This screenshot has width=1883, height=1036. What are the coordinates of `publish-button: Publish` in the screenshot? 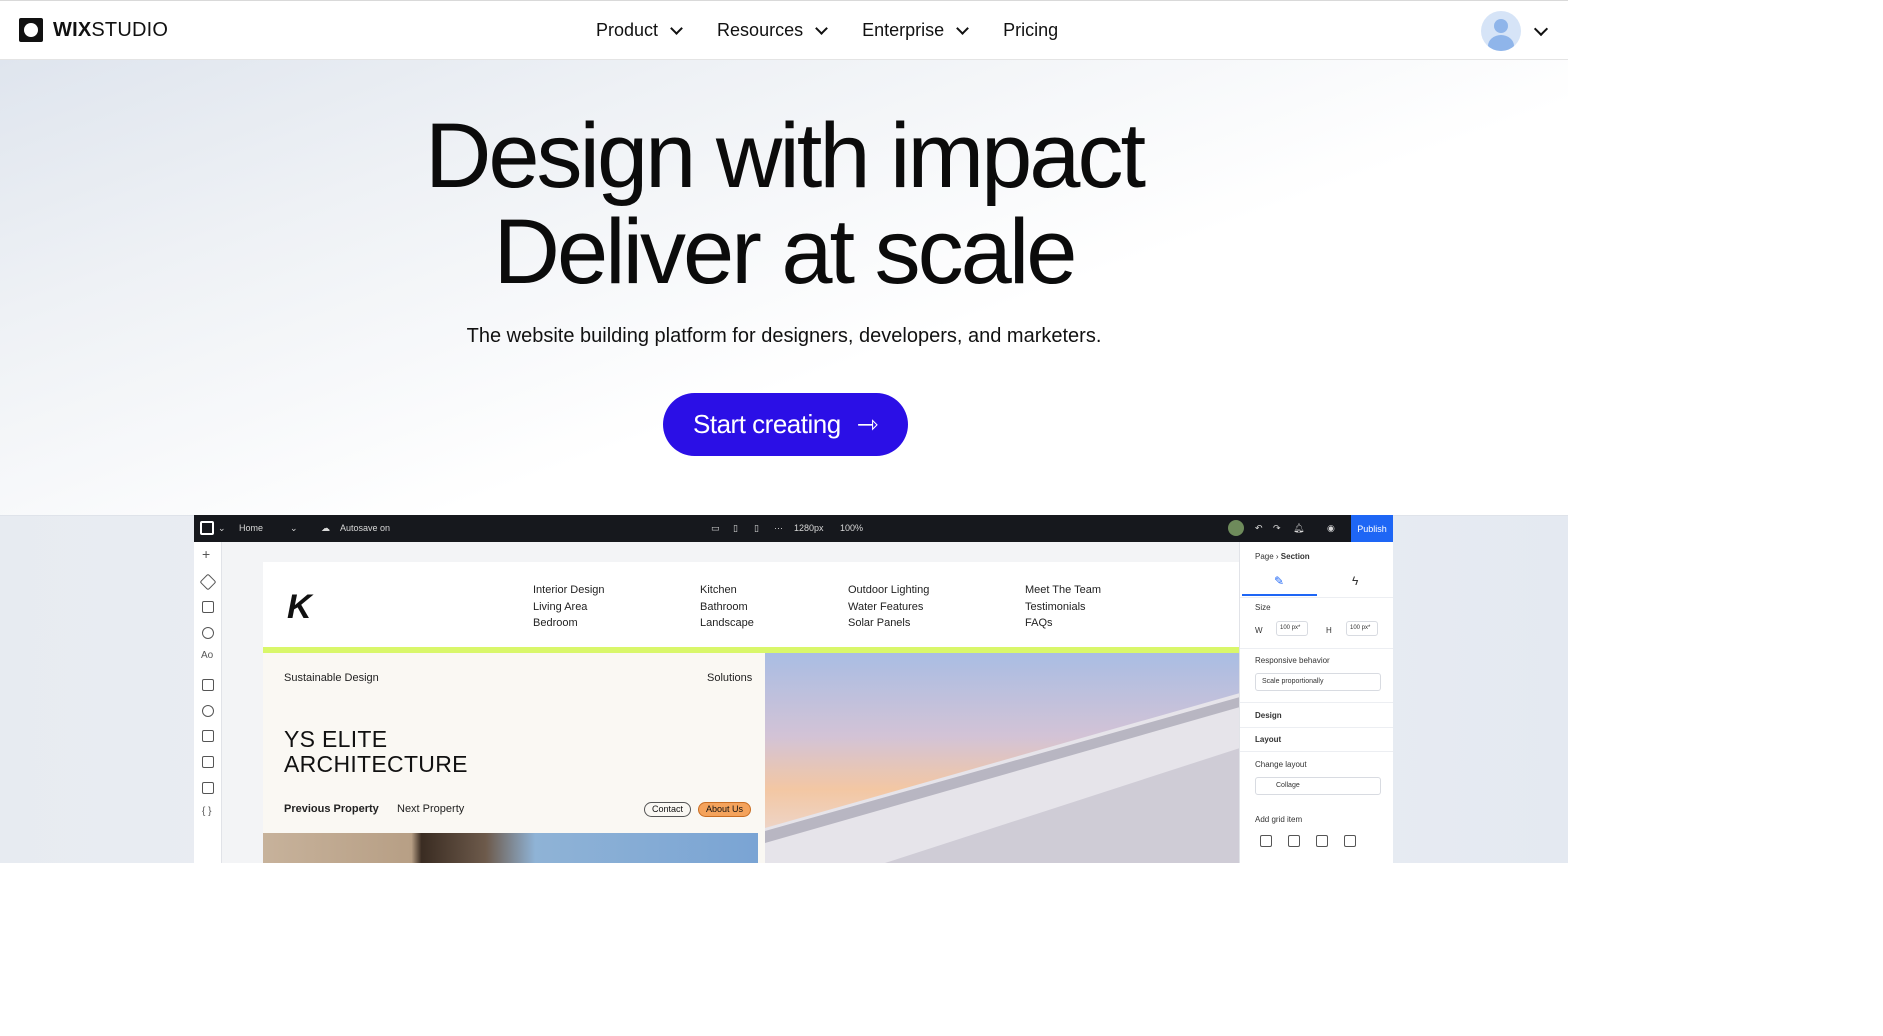 It's located at (1372, 528).